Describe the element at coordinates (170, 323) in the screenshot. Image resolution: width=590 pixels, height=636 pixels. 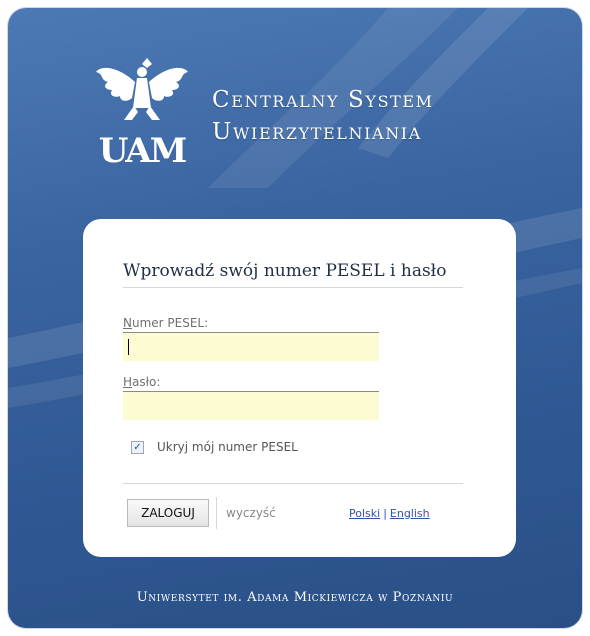
I see `pesel-label-rest: umer PESEL:` at that location.